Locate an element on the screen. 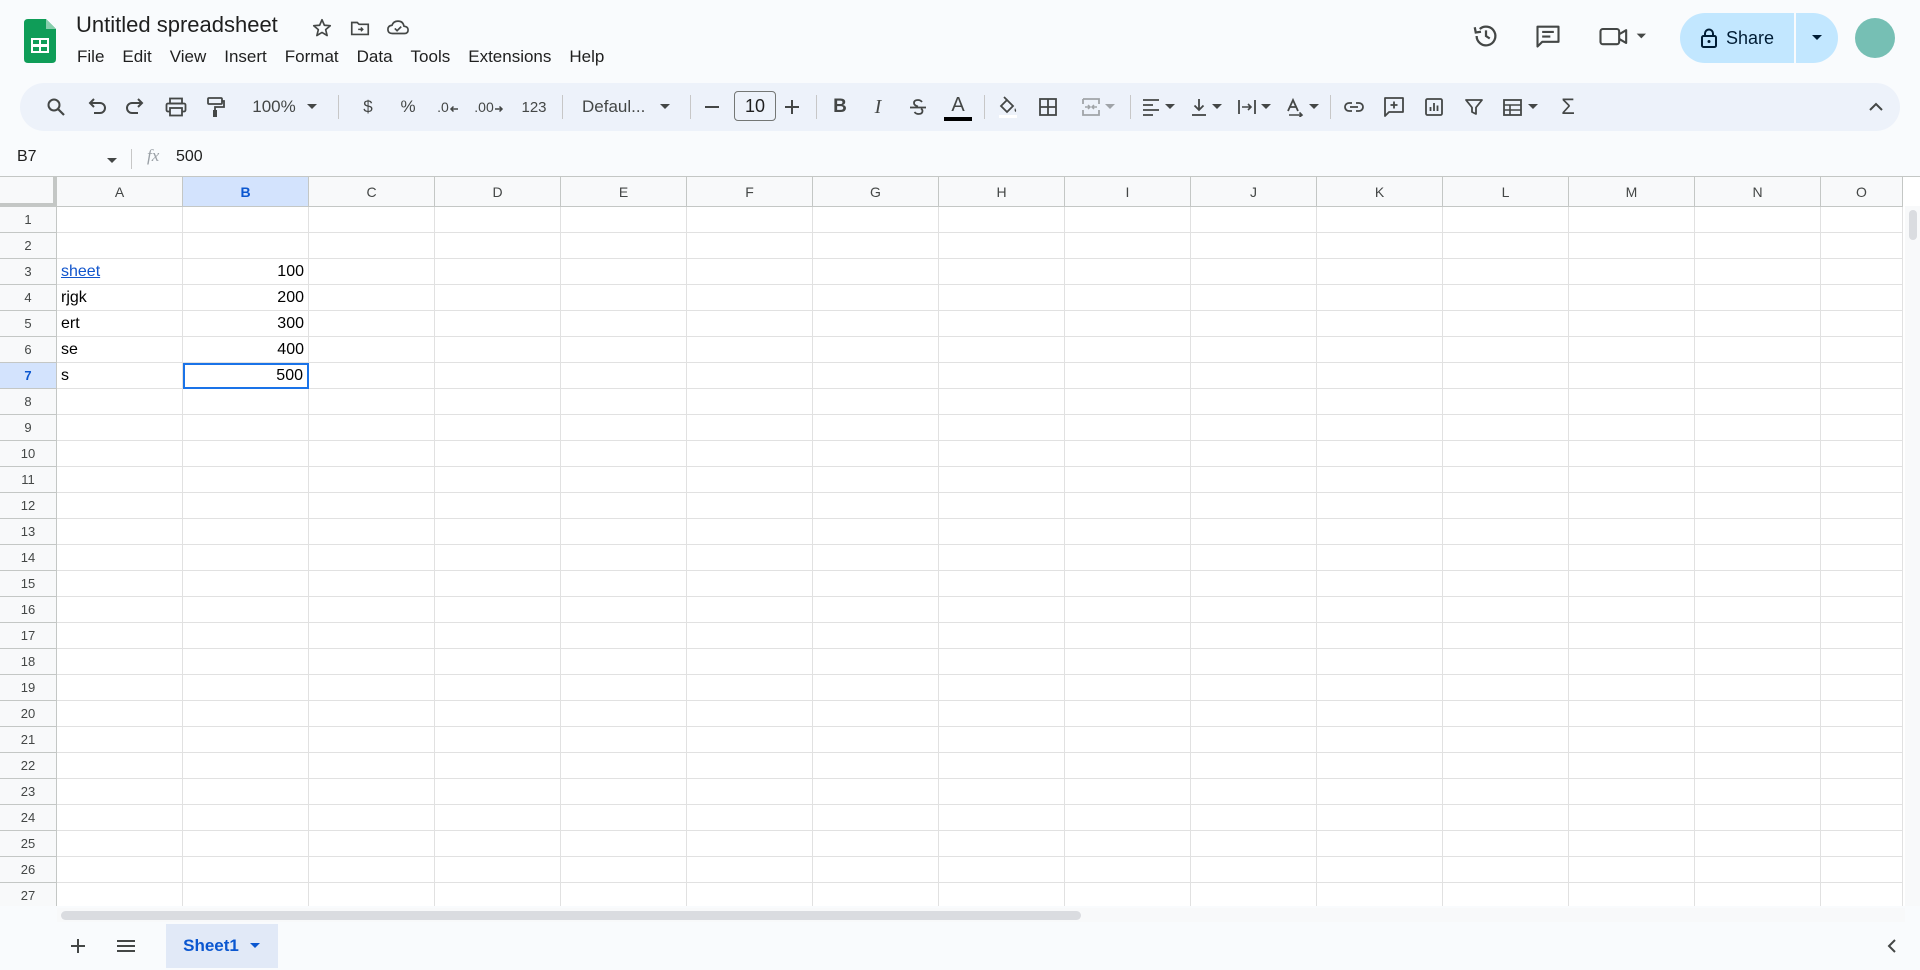 The image size is (1920, 970). column-header-c: C is located at coordinates (372, 192).